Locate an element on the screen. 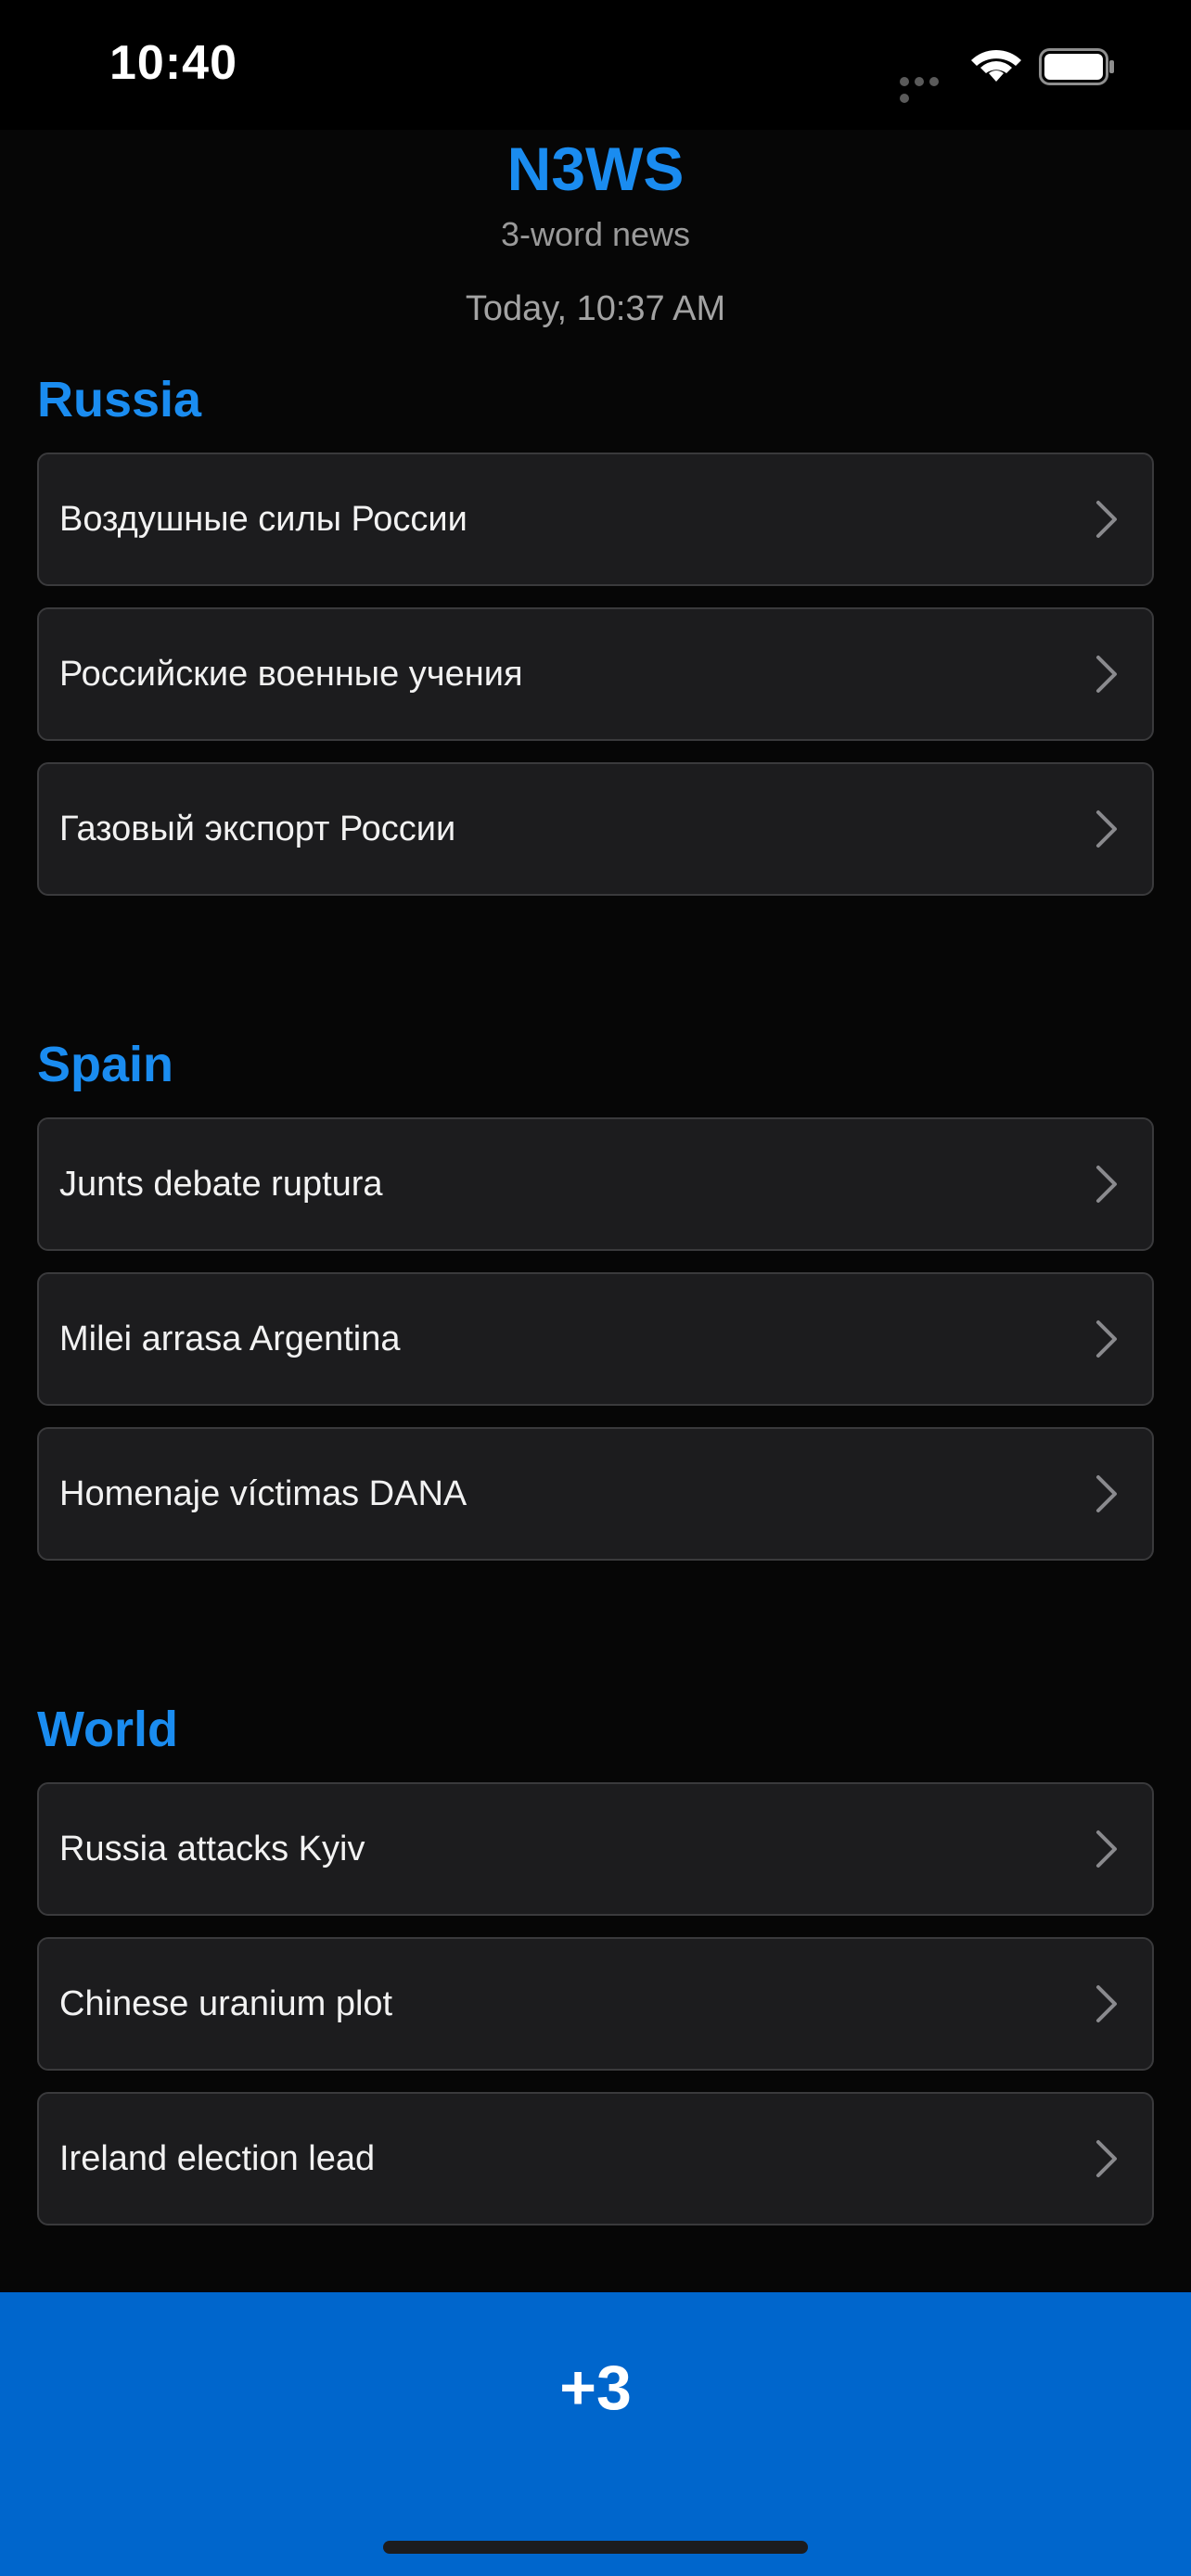 This screenshot has width=1191, height=2576. status-time: 10:40 is located at coordinates (173, 63).